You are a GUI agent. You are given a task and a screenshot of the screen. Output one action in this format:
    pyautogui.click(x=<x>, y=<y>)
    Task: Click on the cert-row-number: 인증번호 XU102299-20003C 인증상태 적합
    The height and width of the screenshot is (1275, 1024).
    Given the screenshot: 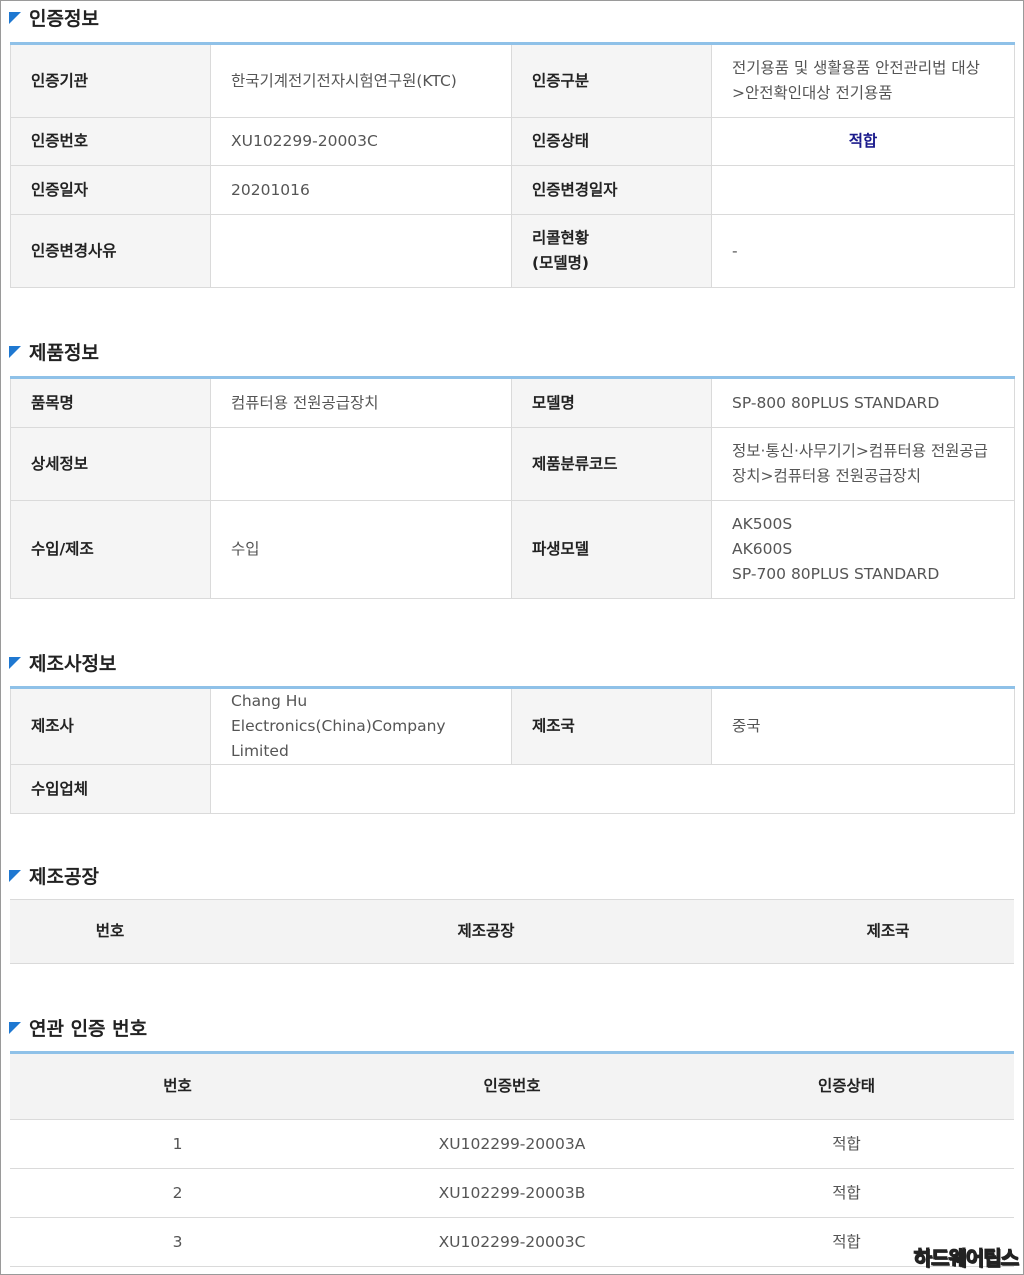 What is the action you would take?
    pyautogui.click(x=512, y=141)
    